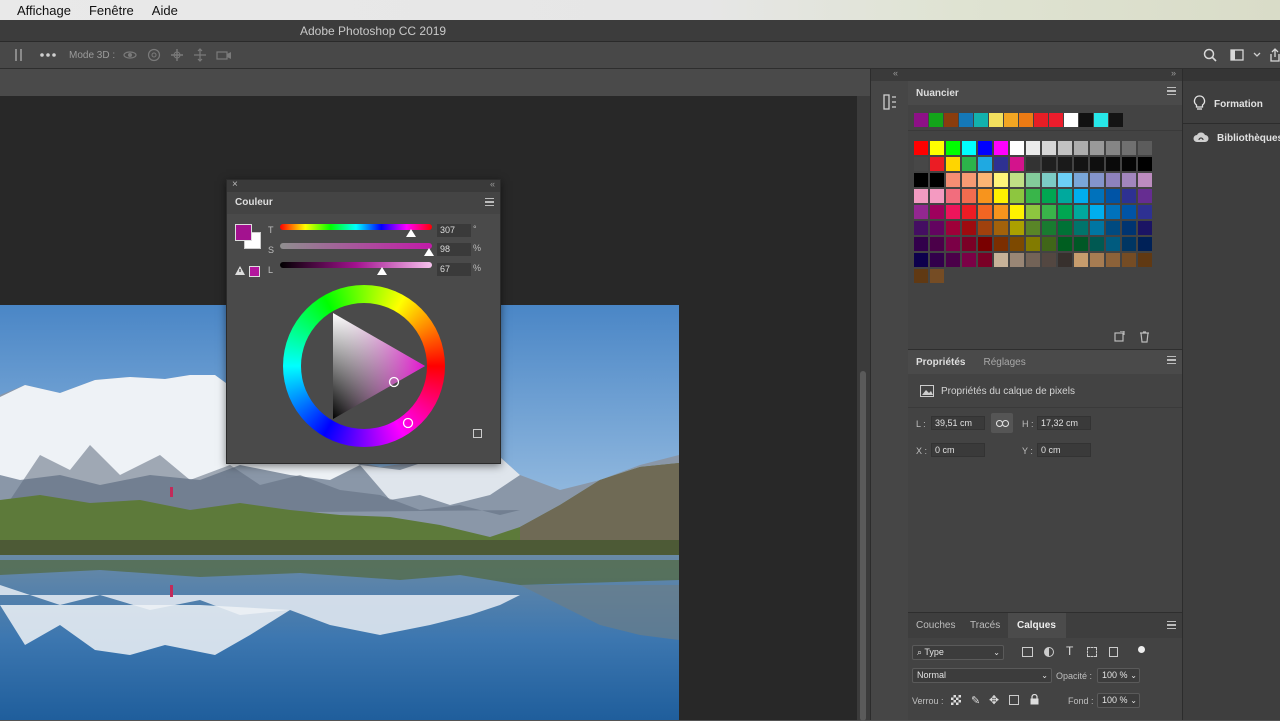 This screenshot has height=721, width=1280. What do you see at coordinates (44, 10) in the screenshot?
I see `menu-affichage: Affichage` at bounding box center [44, 10].